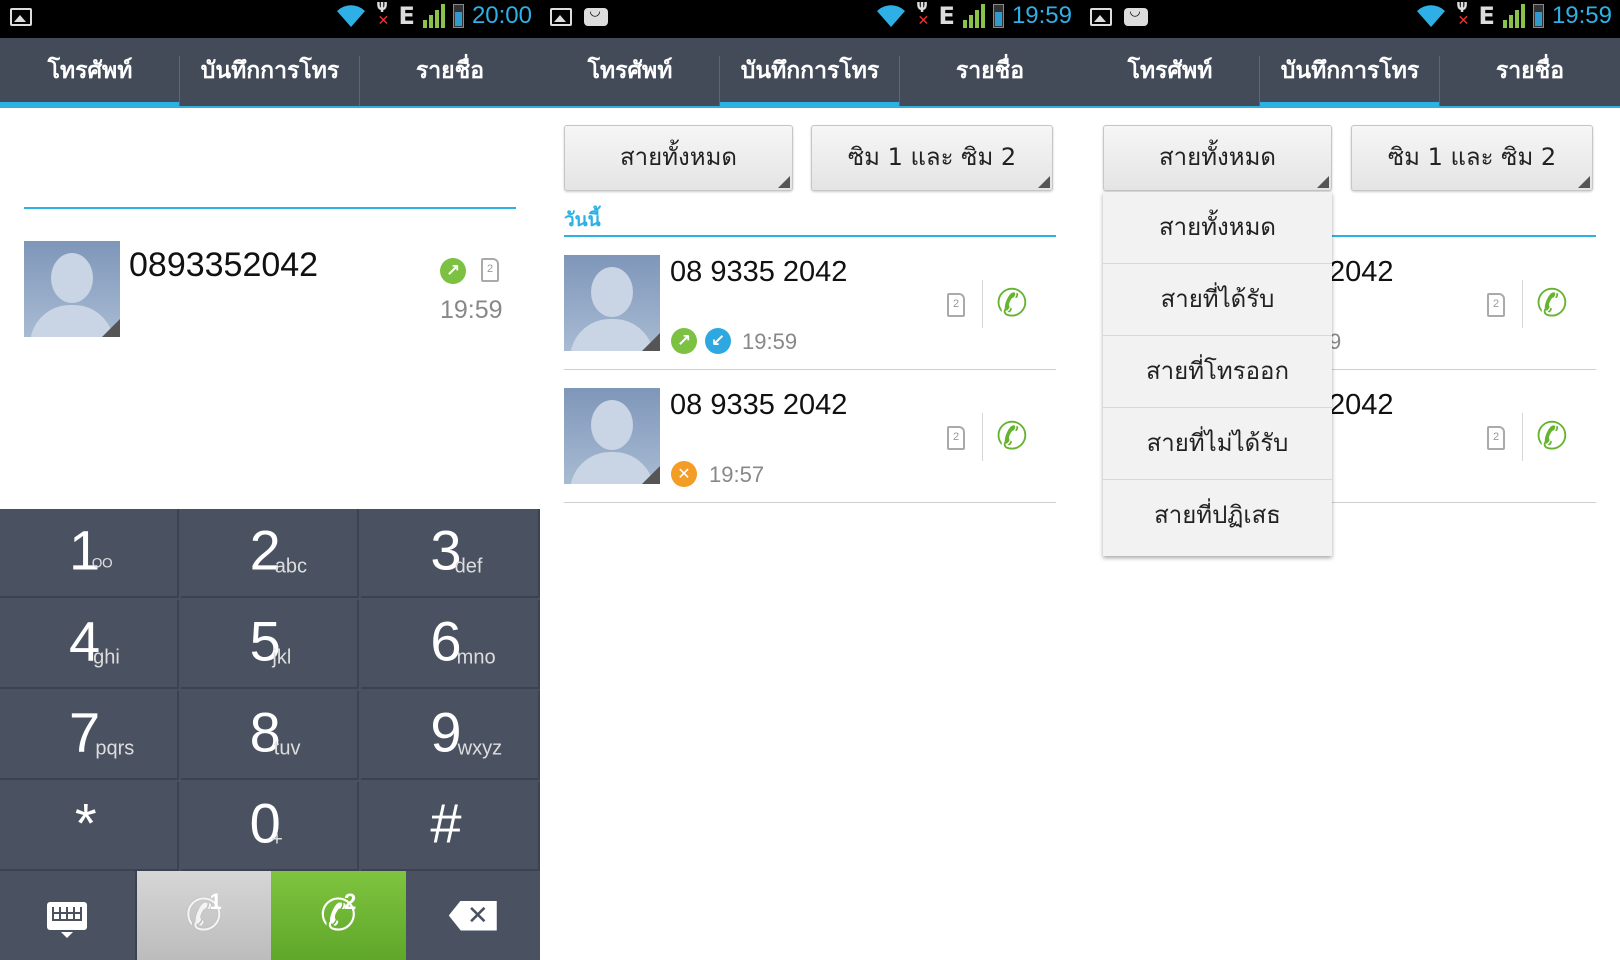 The height and width of the screenshot is (960, 1620). Describe the element at coordinates (270, 553) in the screenshot. I see `key-2: 2 abc` at that location.